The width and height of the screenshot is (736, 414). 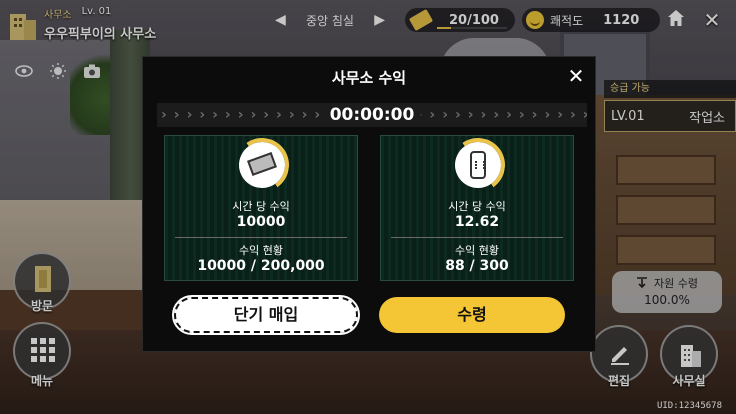 What do you see at coordinates (472, 315) in the screenshot?
I see `claim-button: 수령` at bounding box center [472, 315].